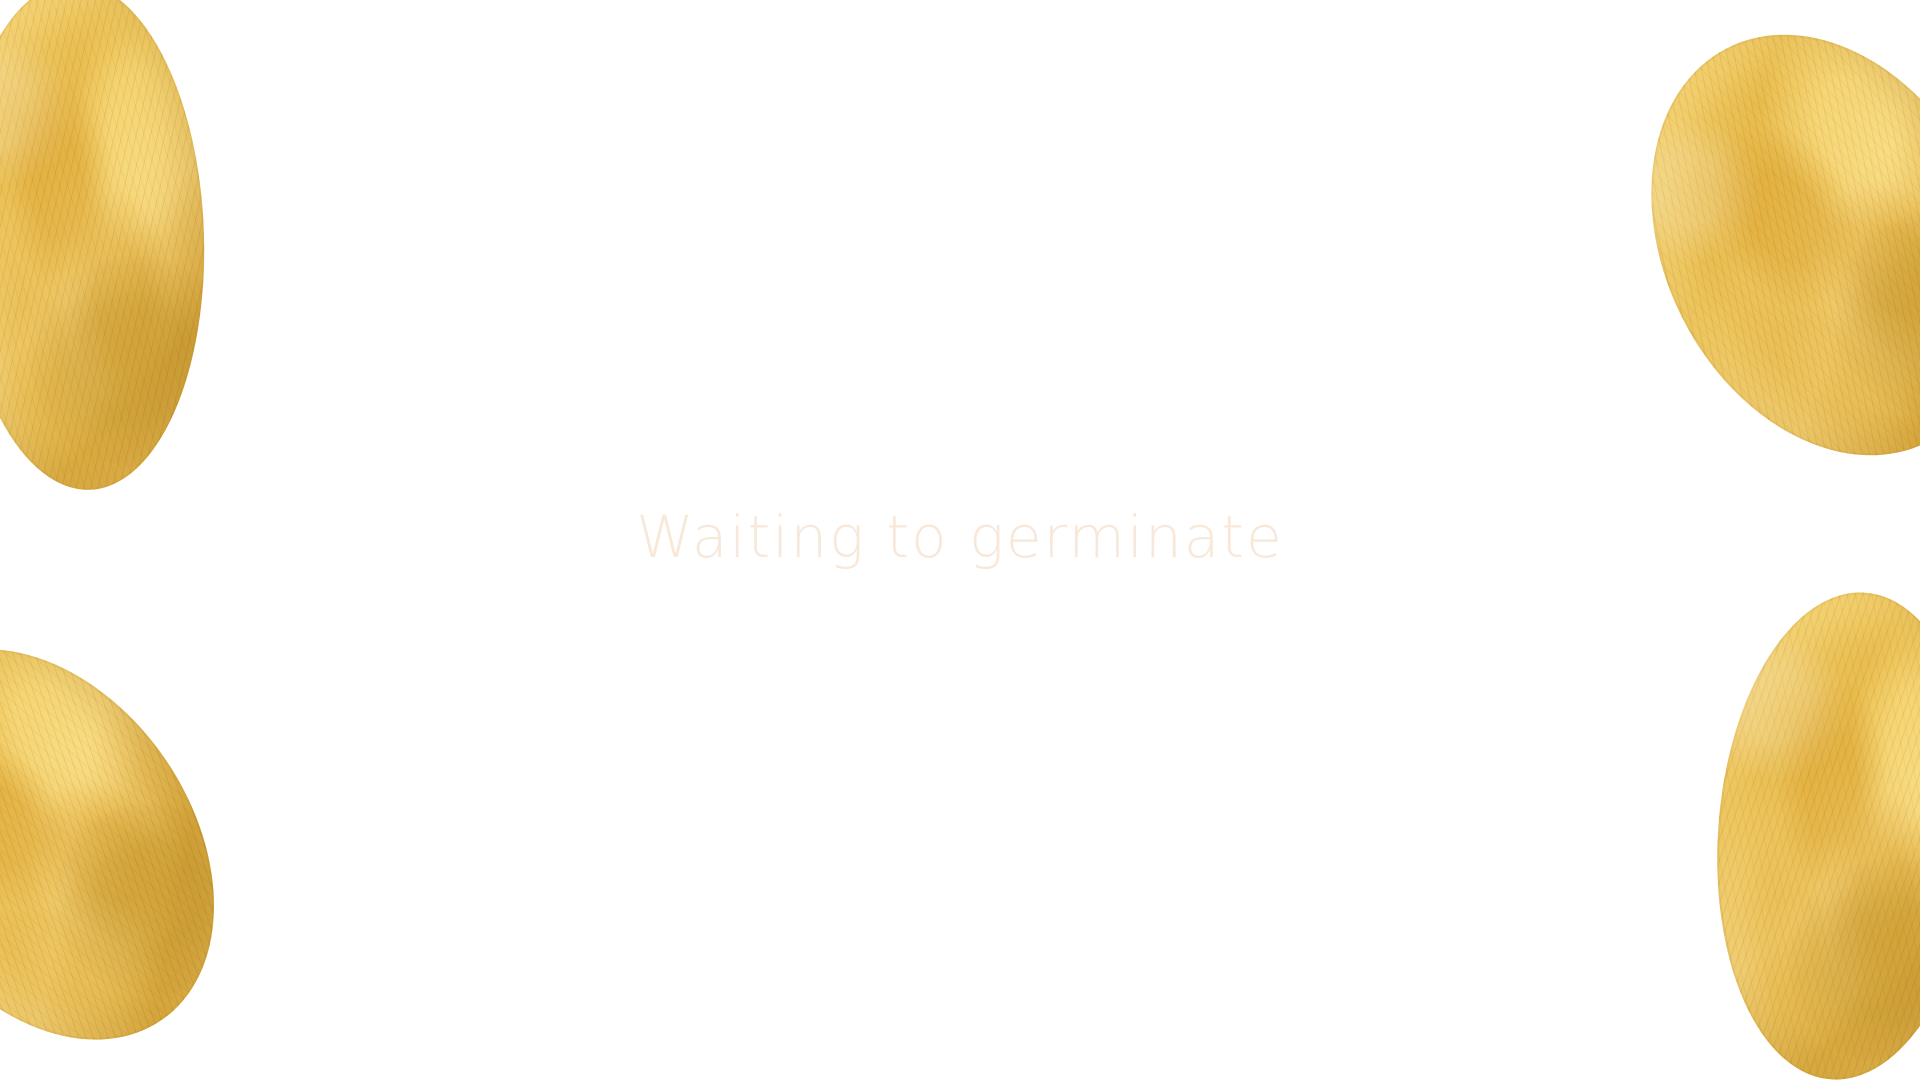 The width and height of the screenshot is (1920, 1080). Describe the element at coordinates (1810, 831) in the screenshot. I see `fur-blob-bottom-right` at that location.